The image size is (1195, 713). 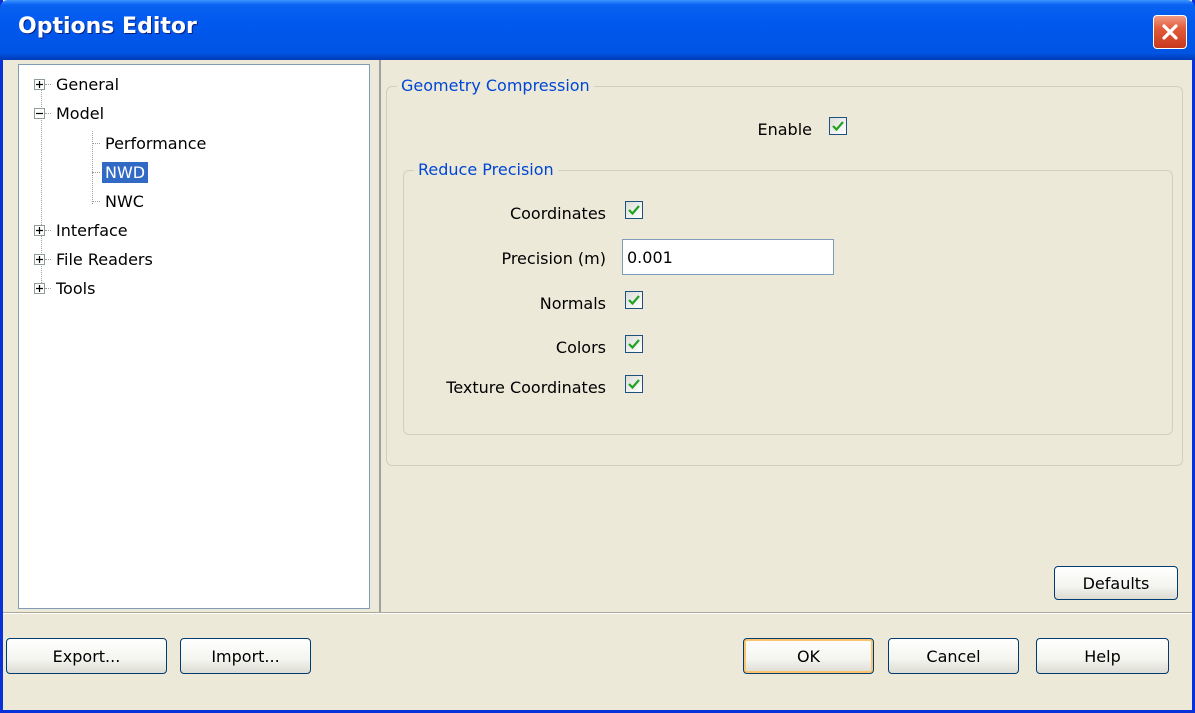 I want to click on tree-item-performance: Performance, so click(x=150, y=143).